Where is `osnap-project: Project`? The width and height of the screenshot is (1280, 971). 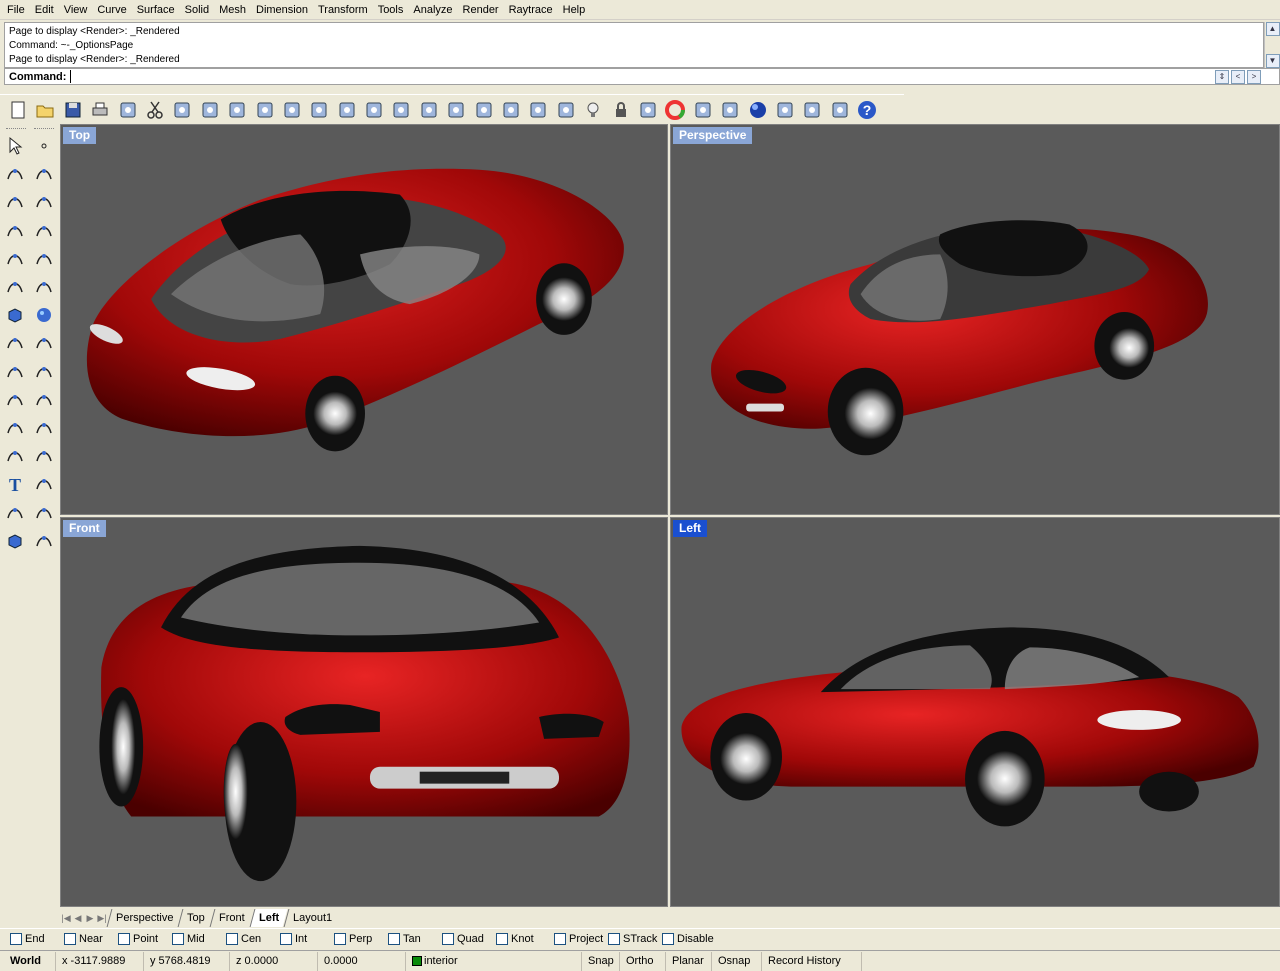 osnap-project: Project is located at coordinates (581, 938).